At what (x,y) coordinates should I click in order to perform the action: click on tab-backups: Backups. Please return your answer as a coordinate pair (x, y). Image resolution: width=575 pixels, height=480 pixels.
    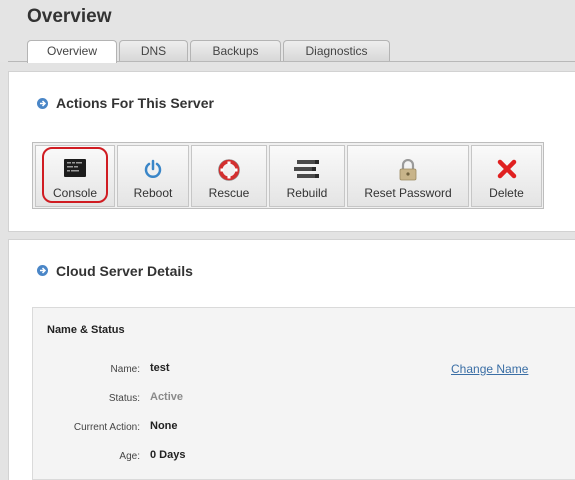
    Looking at the image, I should click on (235, 51).